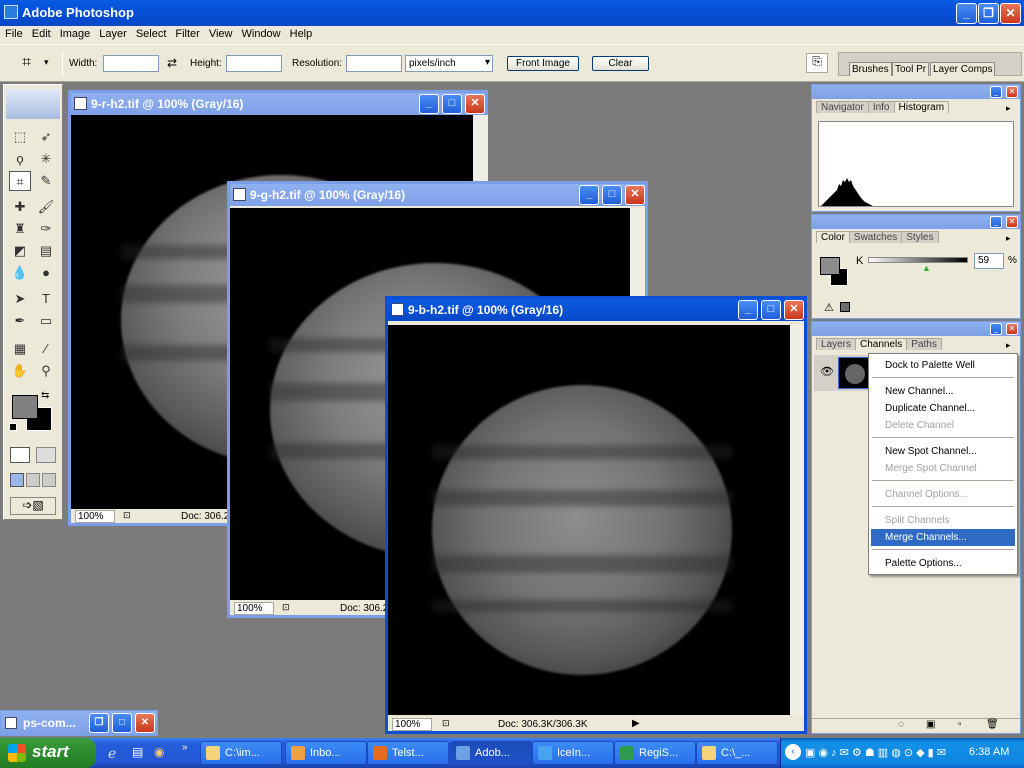 The width and height of the screenshot is (1024, 768). What do you see at coordinates (960, 724) in the screenshot?
I see `new-channel-icon: ▫` at bounding box center [960, 724].